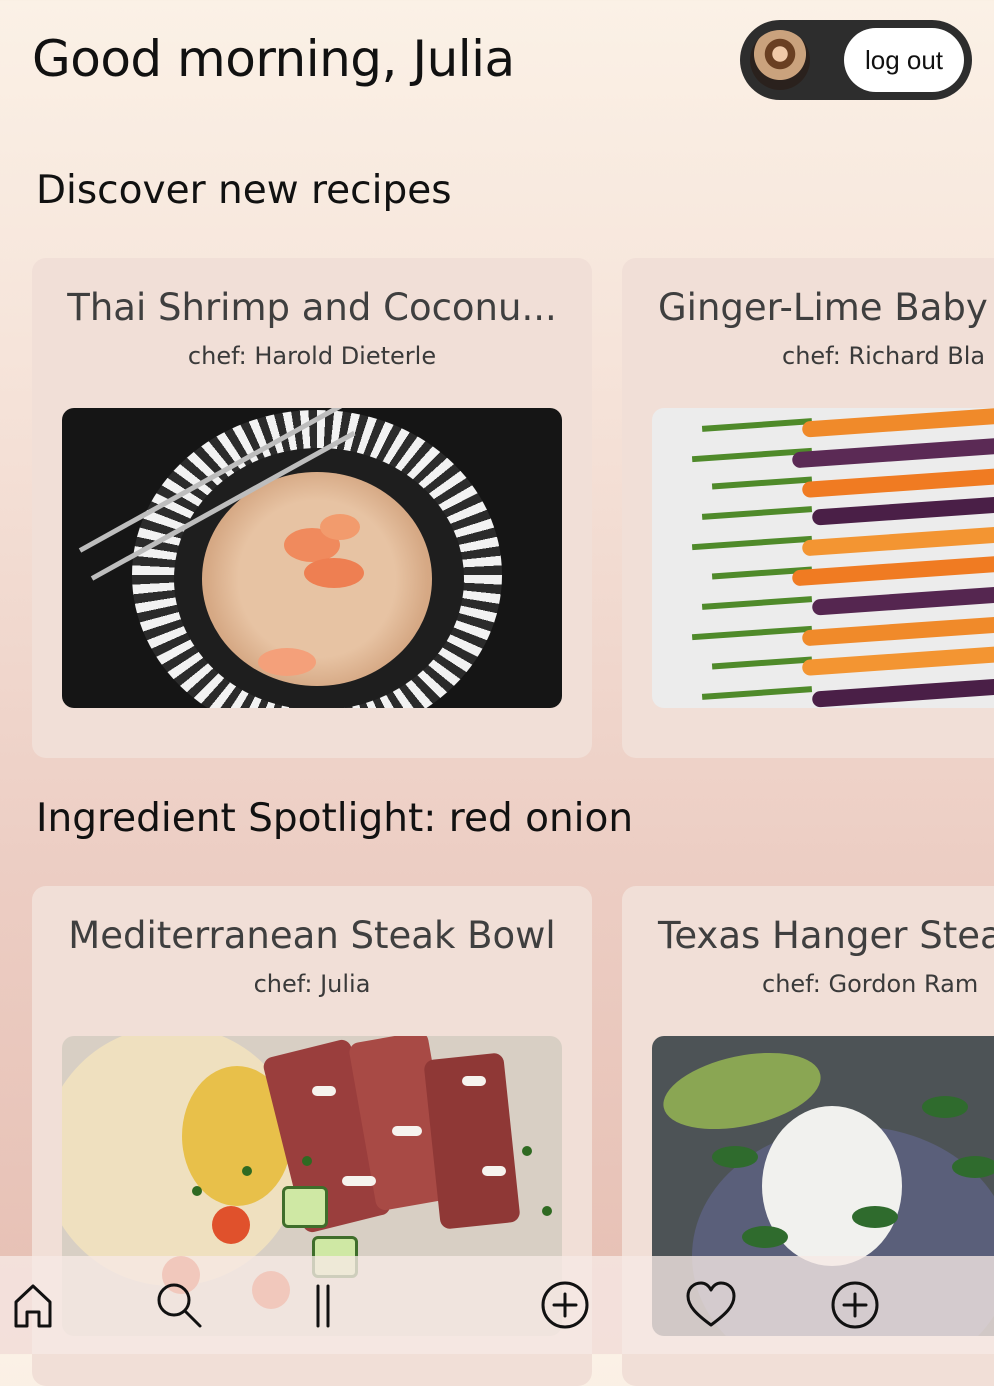  I want to click on bottom-nav, so click(497, 1305).